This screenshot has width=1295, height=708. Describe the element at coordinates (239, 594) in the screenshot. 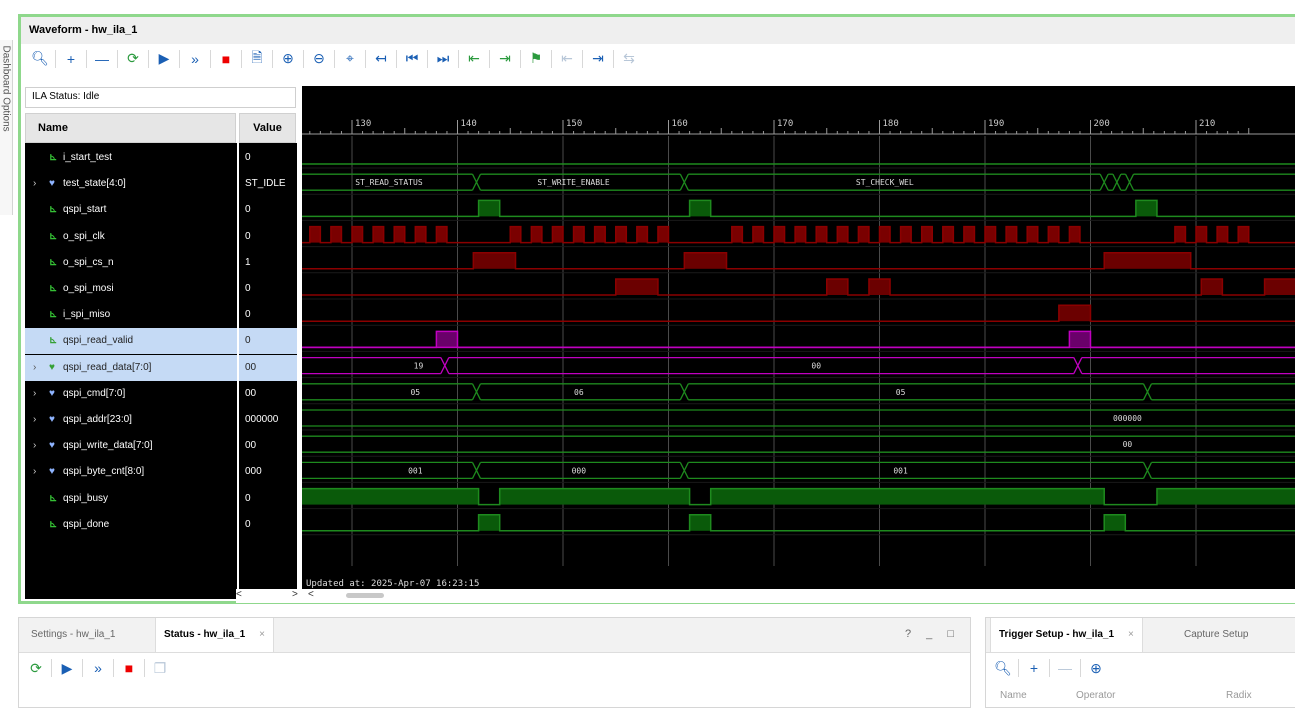

I see `scroll-left-arrow: <` at that location.